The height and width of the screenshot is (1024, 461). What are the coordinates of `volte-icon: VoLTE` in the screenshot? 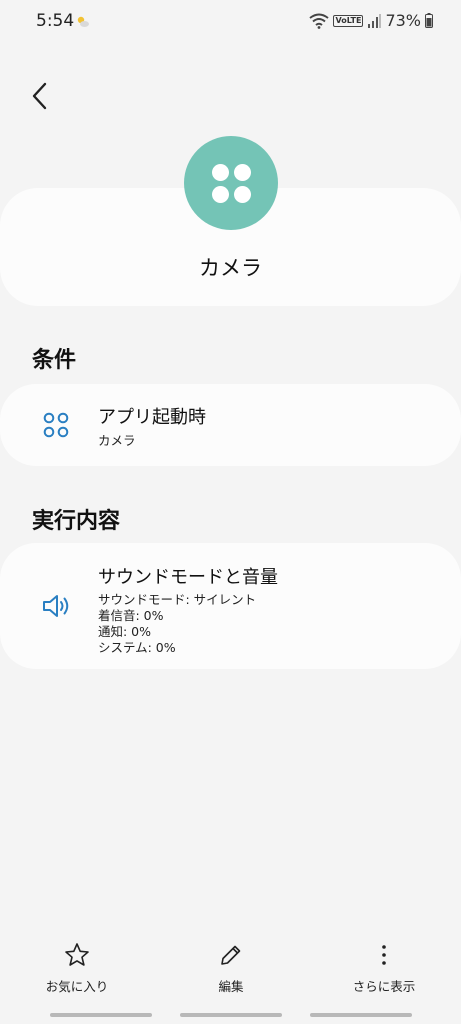 It's located at (348, 20).